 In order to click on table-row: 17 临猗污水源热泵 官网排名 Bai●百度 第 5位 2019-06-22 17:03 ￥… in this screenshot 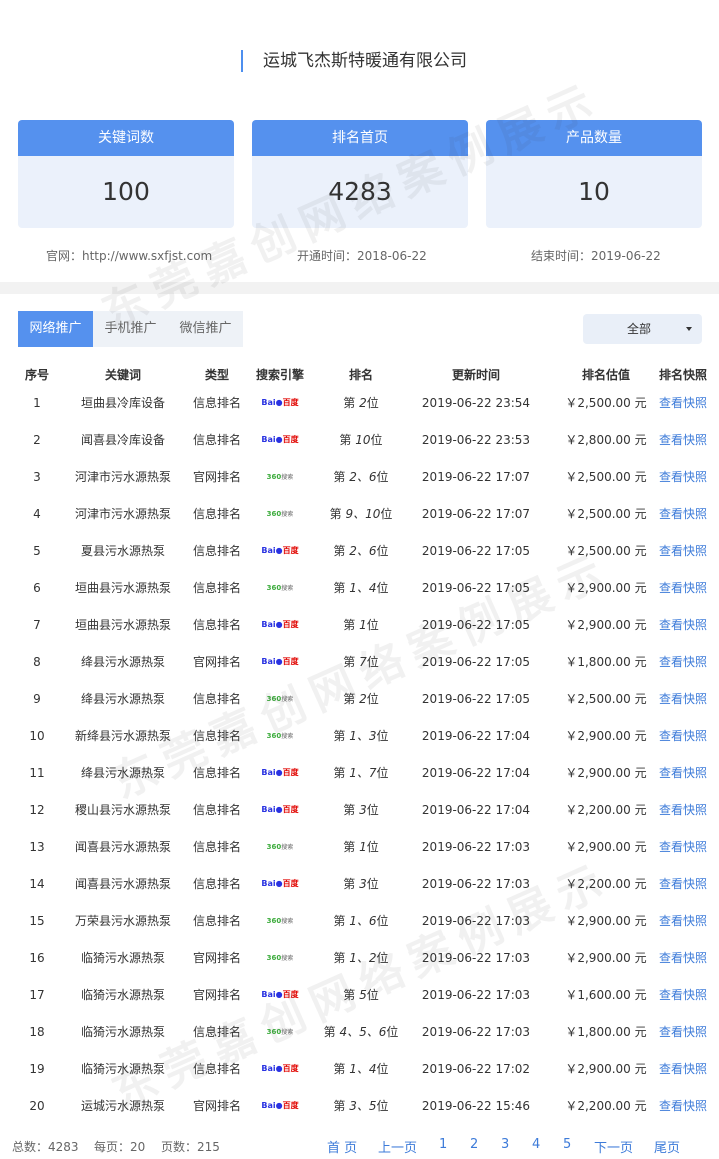, I will do `click(359, 995)`.